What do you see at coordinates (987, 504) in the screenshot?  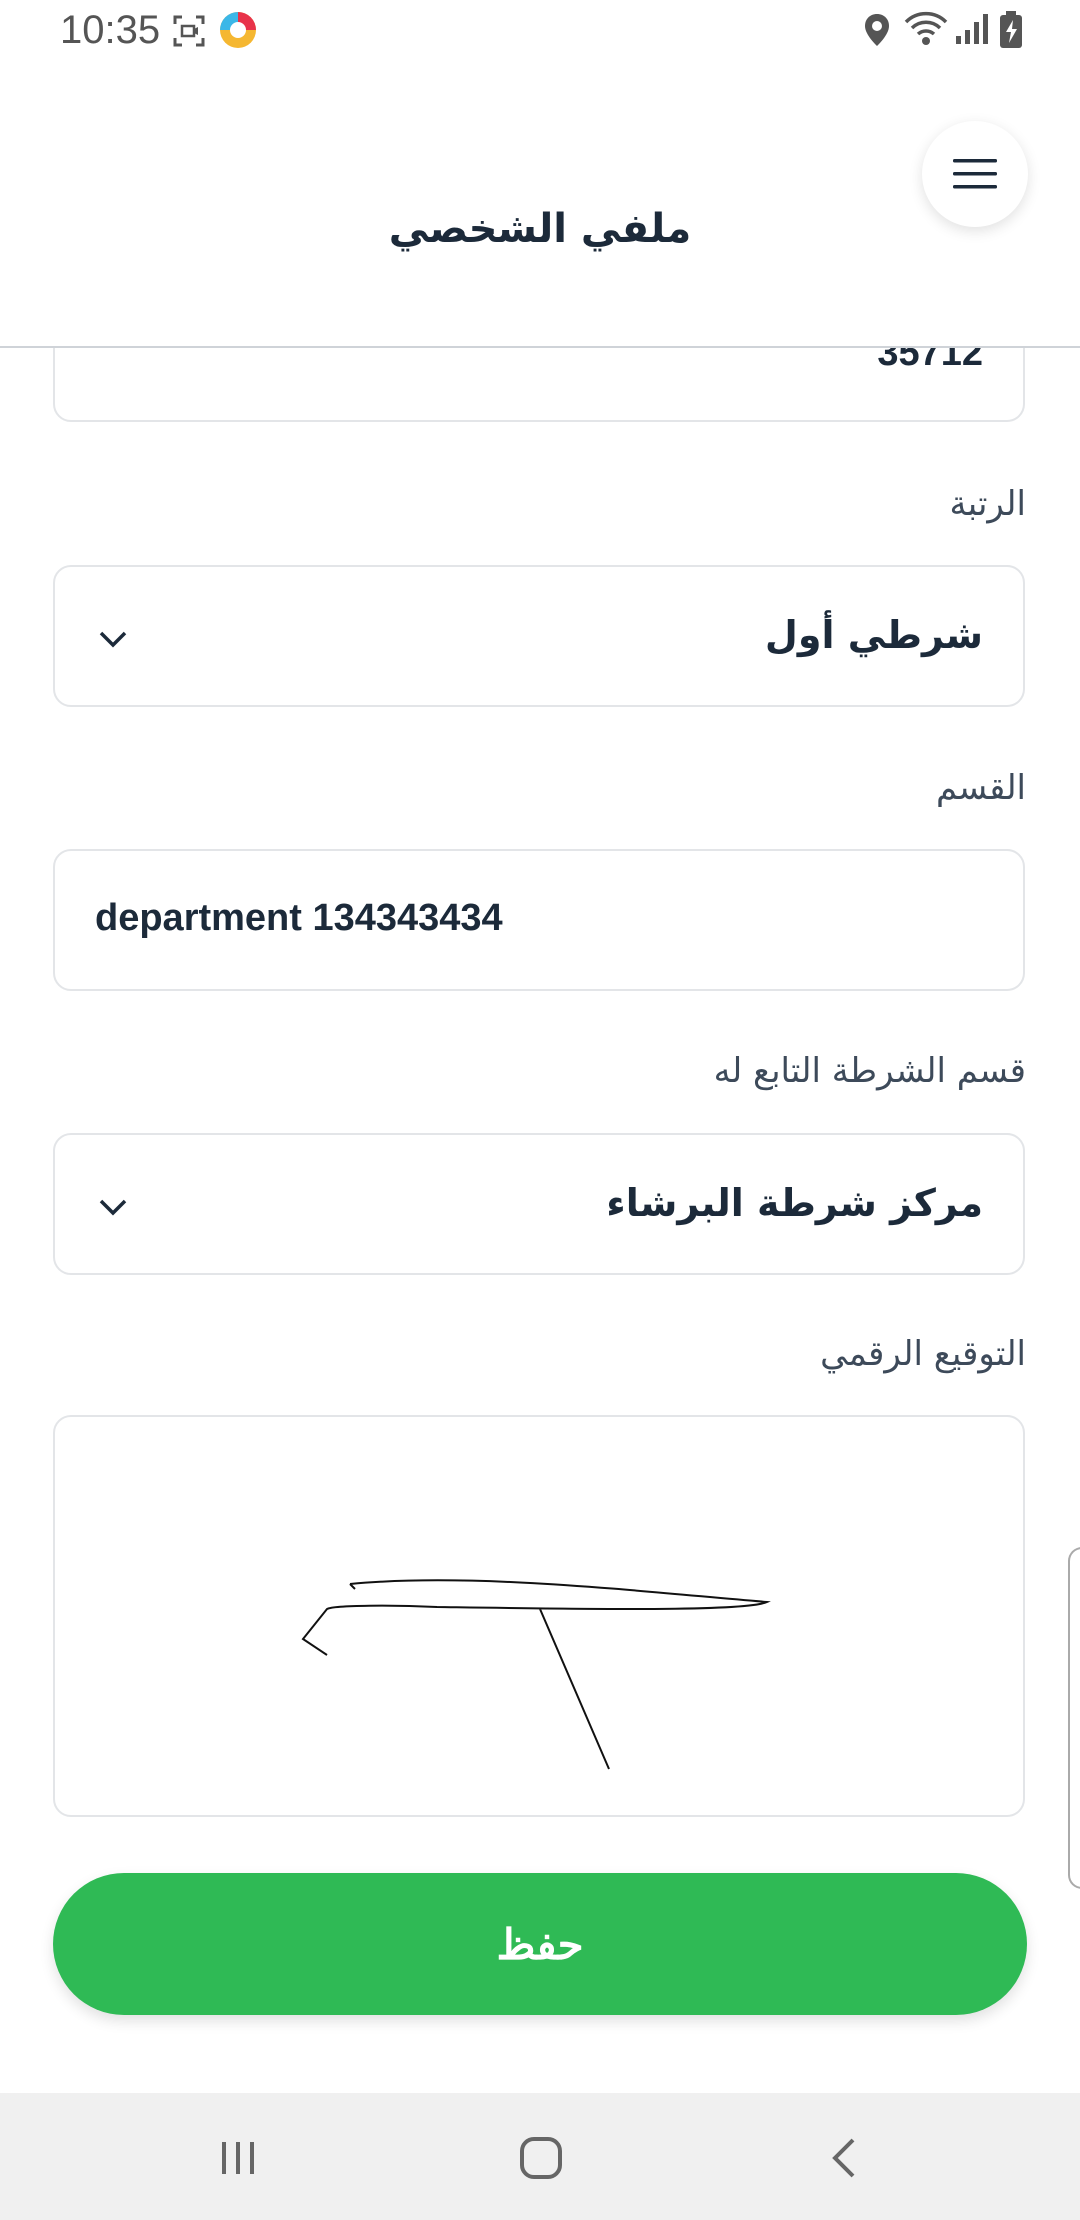 I see `rank-label: الرتبة` at bounding box center [987, 504].